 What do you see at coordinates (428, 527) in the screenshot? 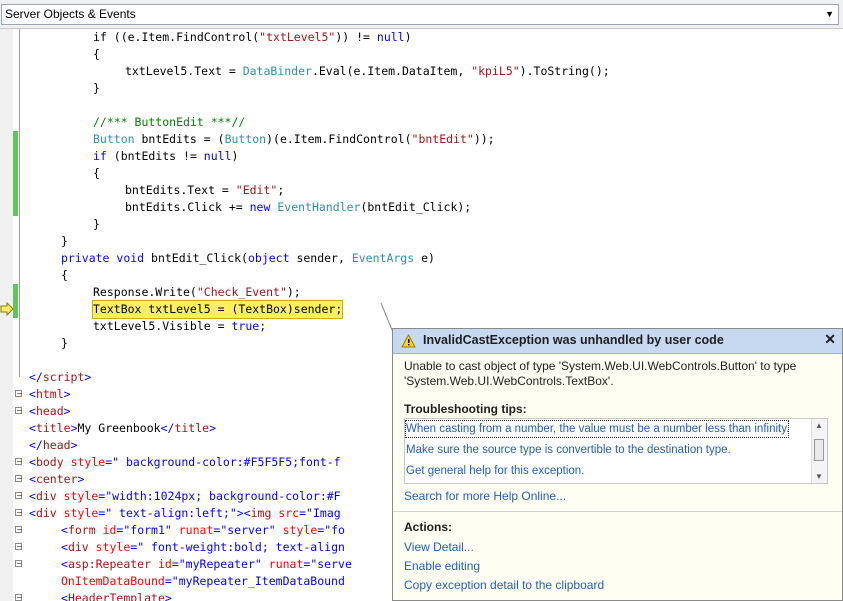
I see `actions-heading: Actions:` at bounding box center [428, 527].